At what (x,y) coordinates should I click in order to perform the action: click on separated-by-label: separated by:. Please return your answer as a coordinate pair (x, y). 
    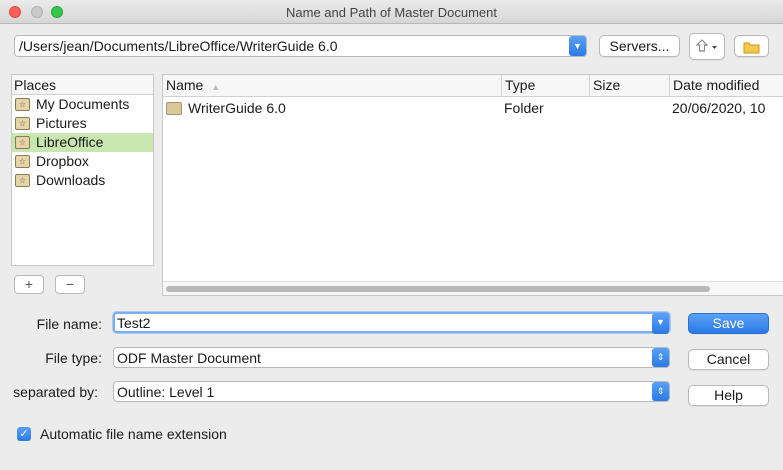
    Looking at the image, I should click on (55, 392).